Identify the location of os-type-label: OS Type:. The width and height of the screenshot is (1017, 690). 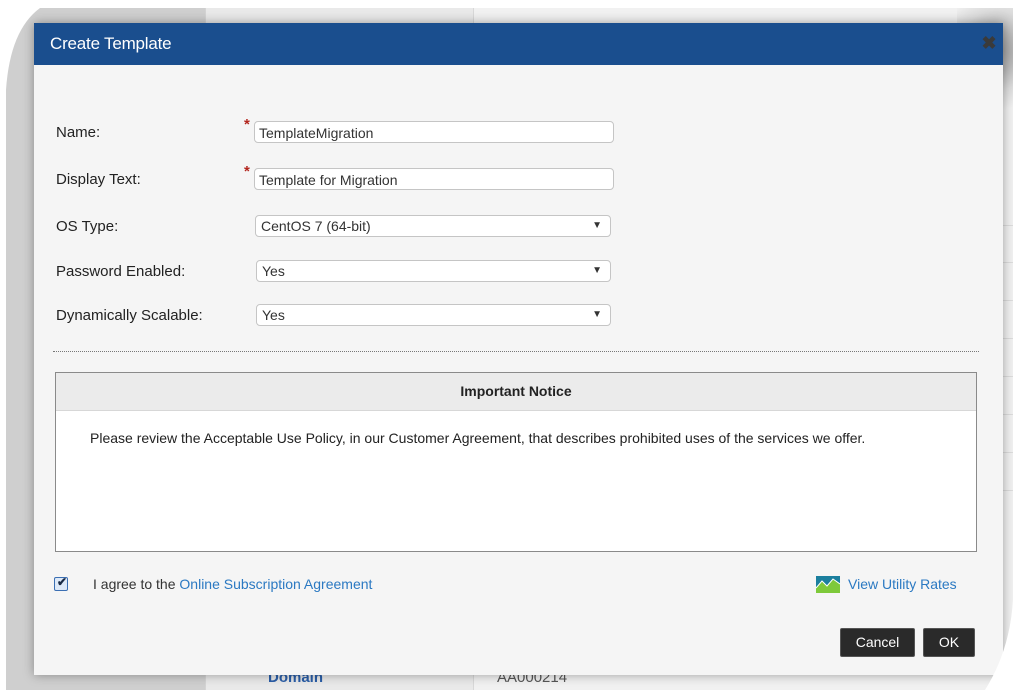
(87, 226).